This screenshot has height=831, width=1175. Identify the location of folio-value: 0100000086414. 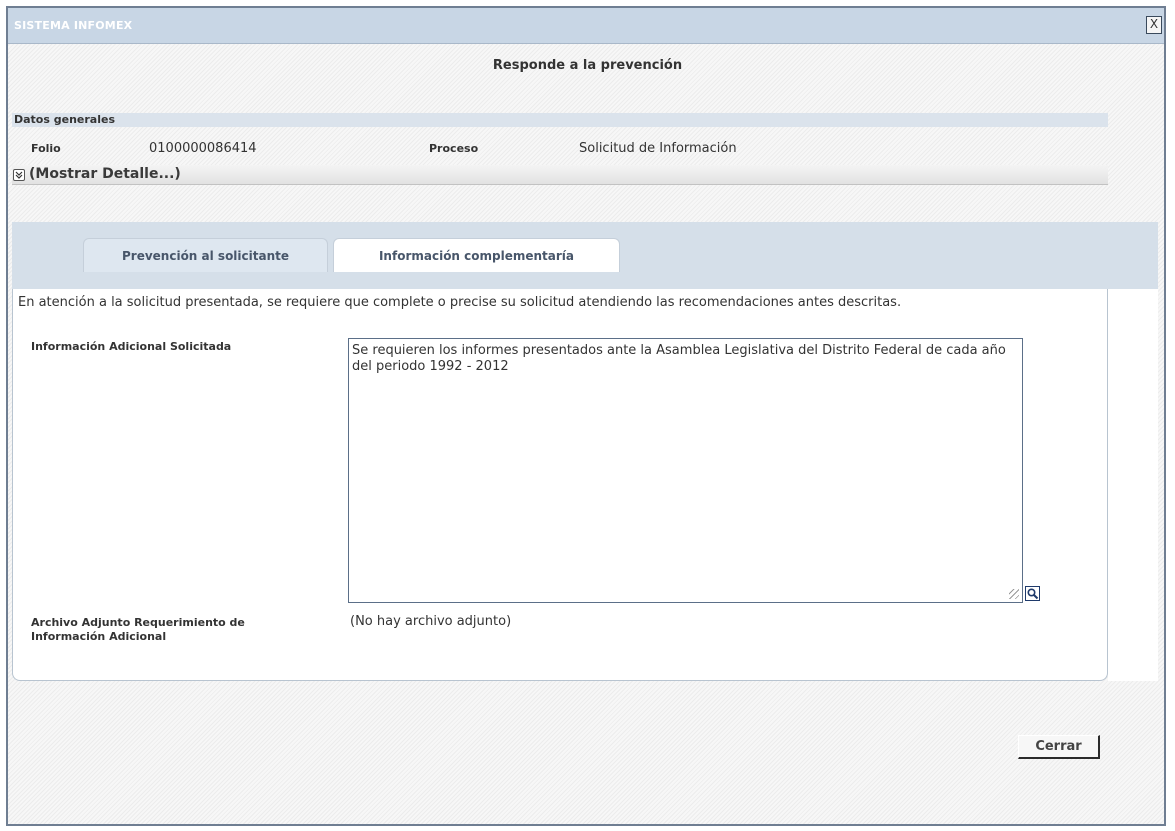
(203, 148).